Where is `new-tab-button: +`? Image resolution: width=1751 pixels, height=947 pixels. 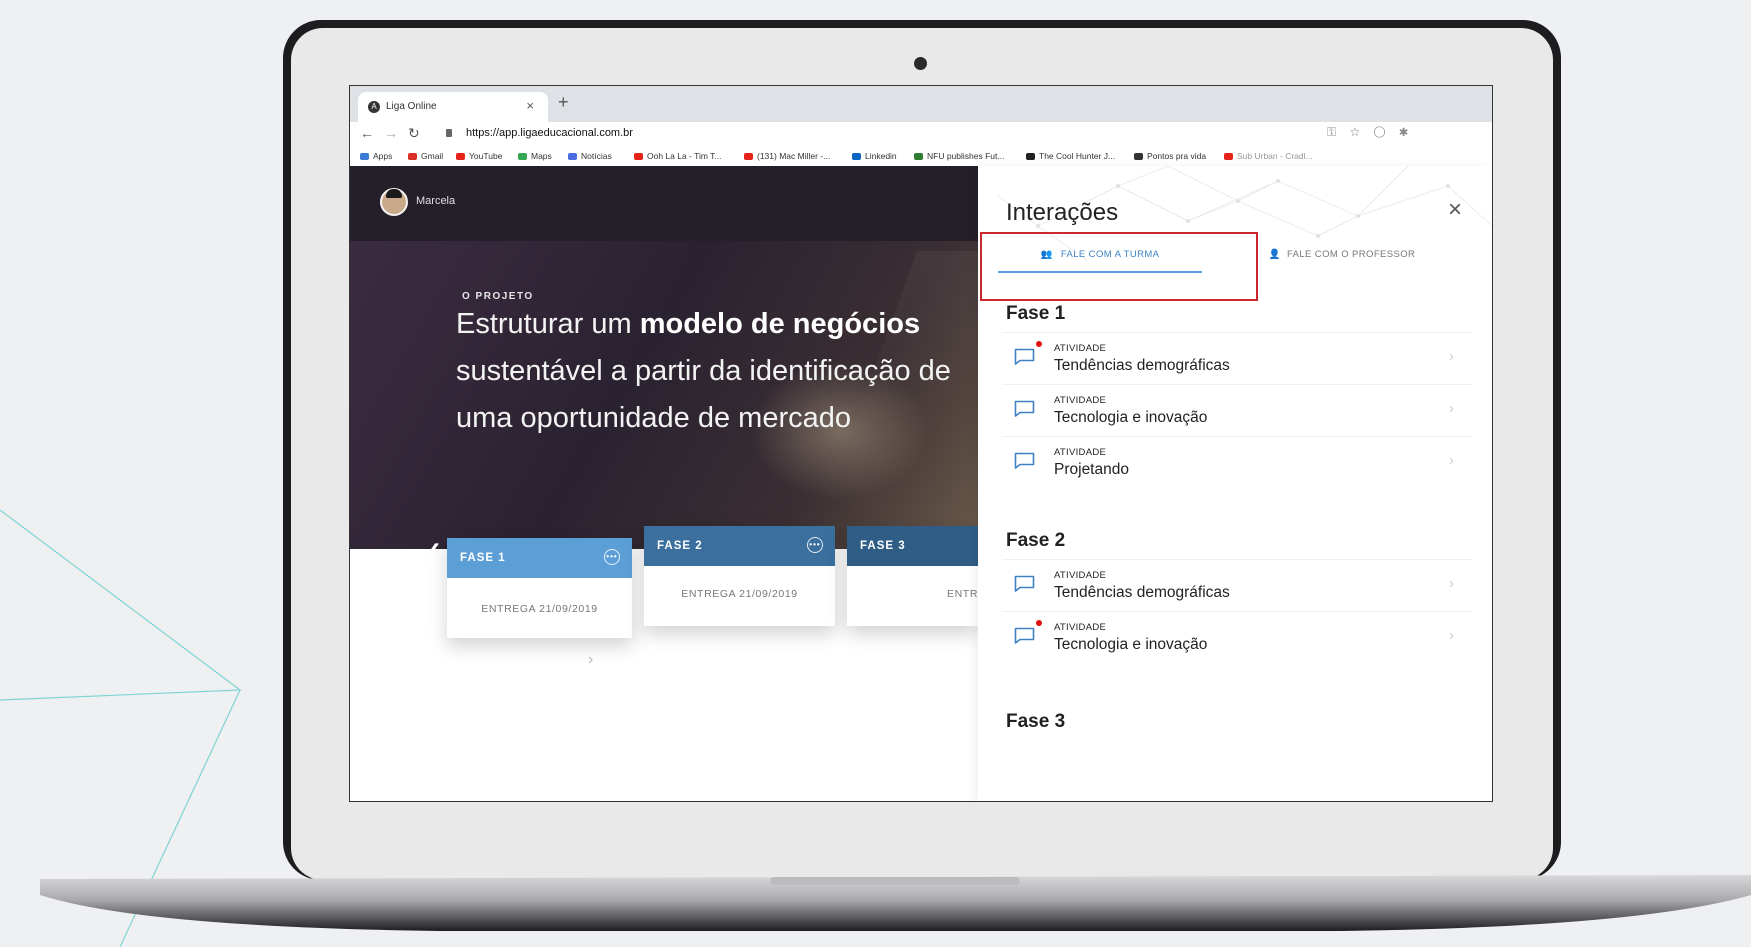
new-tab-button: + is located at coordinates (563, 102).